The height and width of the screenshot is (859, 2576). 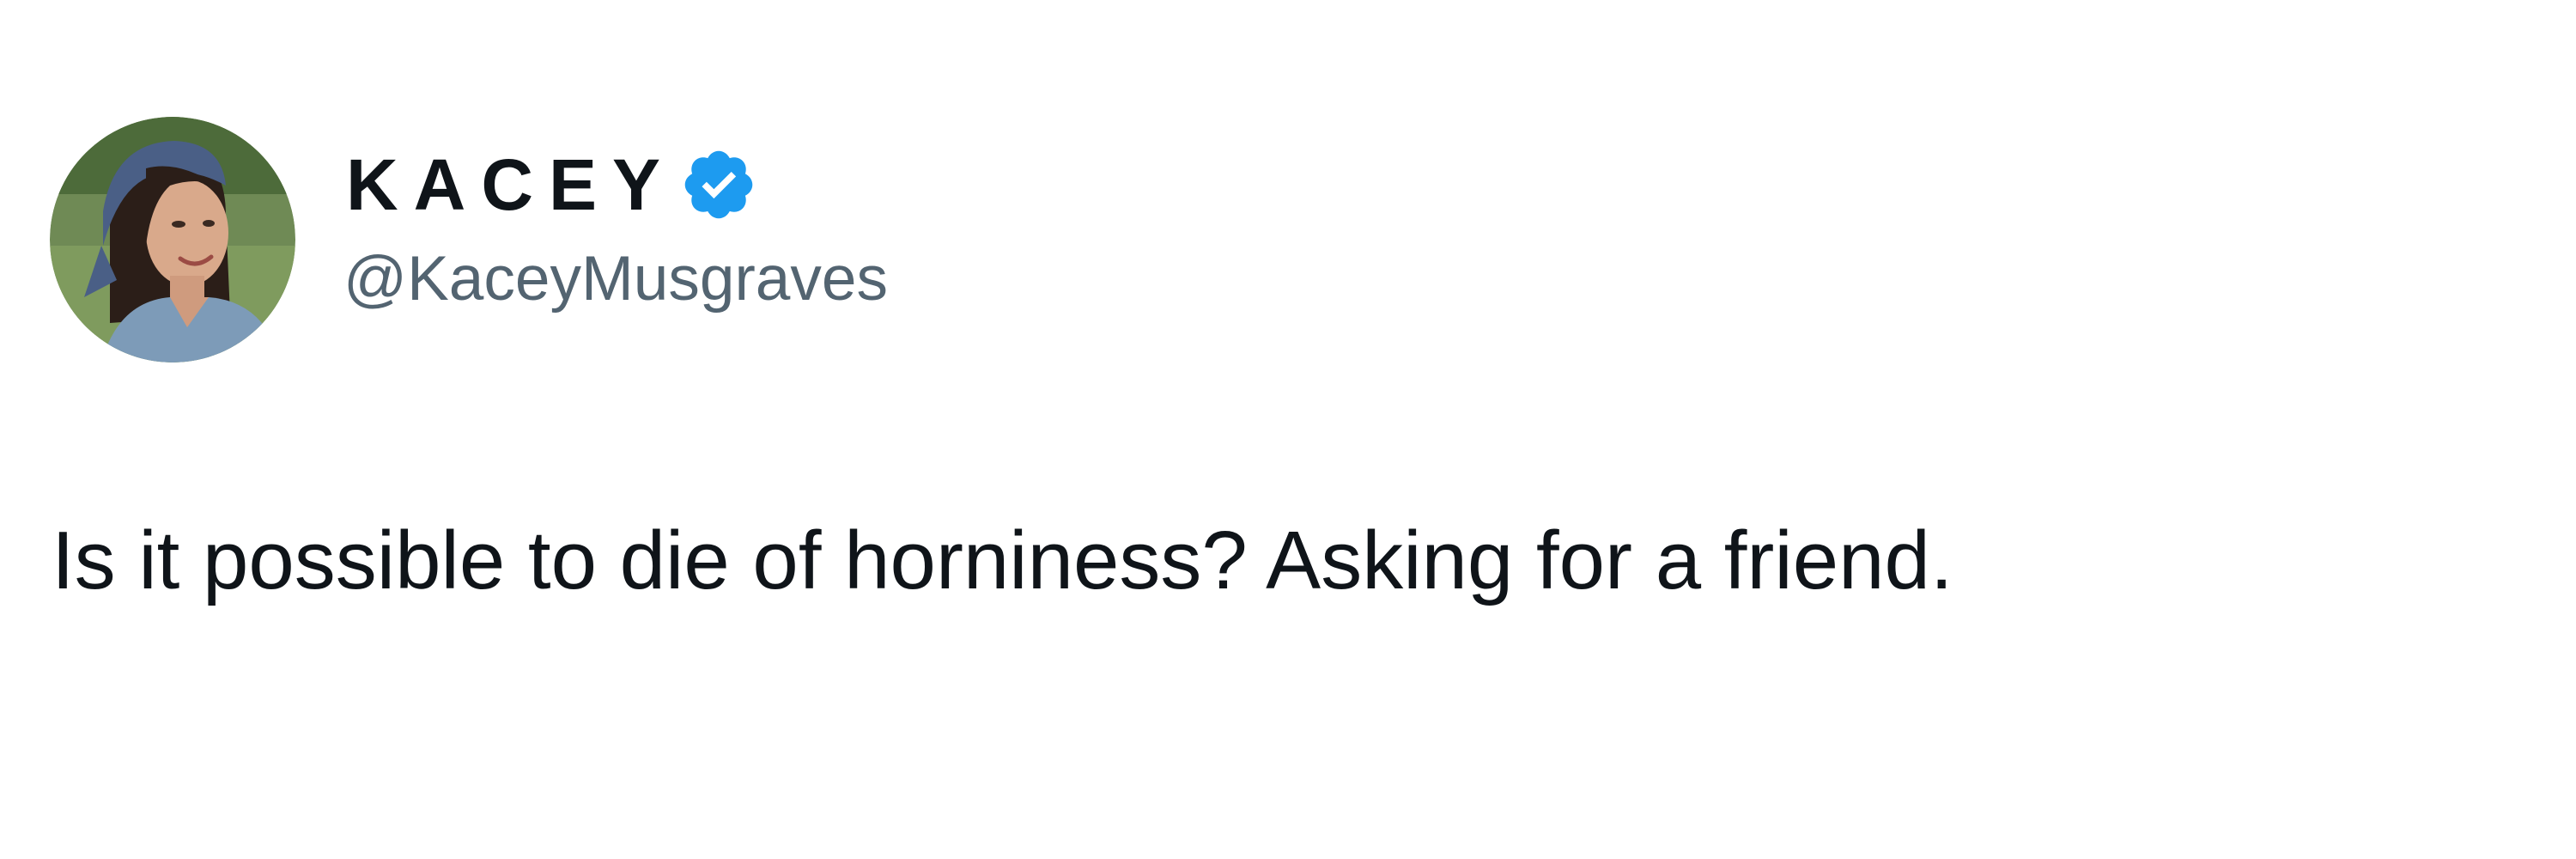 I want to click on author-name-row: KACEY, so click(x=552, y=184).